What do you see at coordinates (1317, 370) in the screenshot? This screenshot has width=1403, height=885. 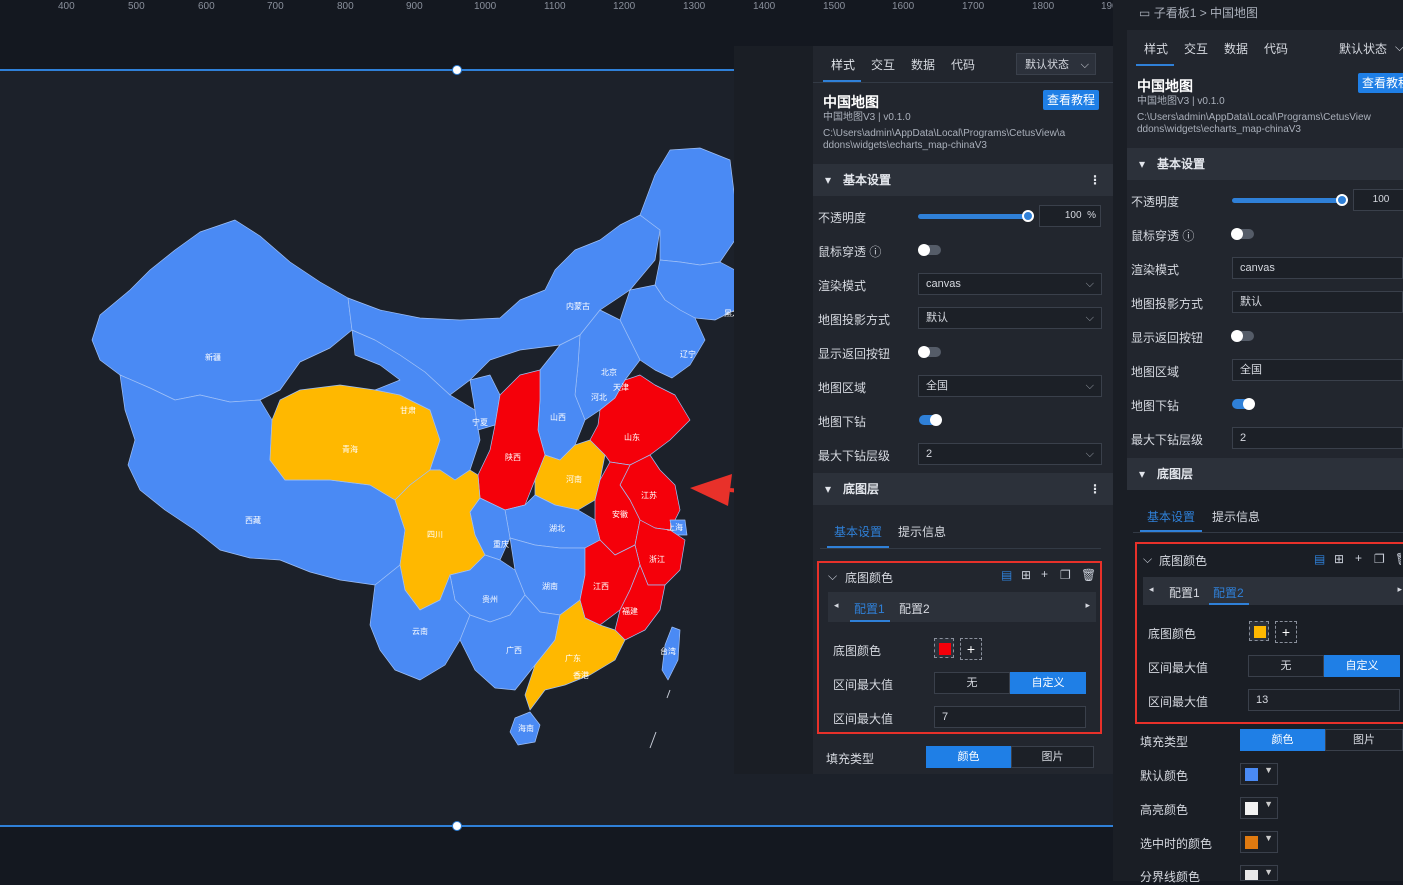 I see `map-region-select: 全国` at bounding box center [1317, 370].